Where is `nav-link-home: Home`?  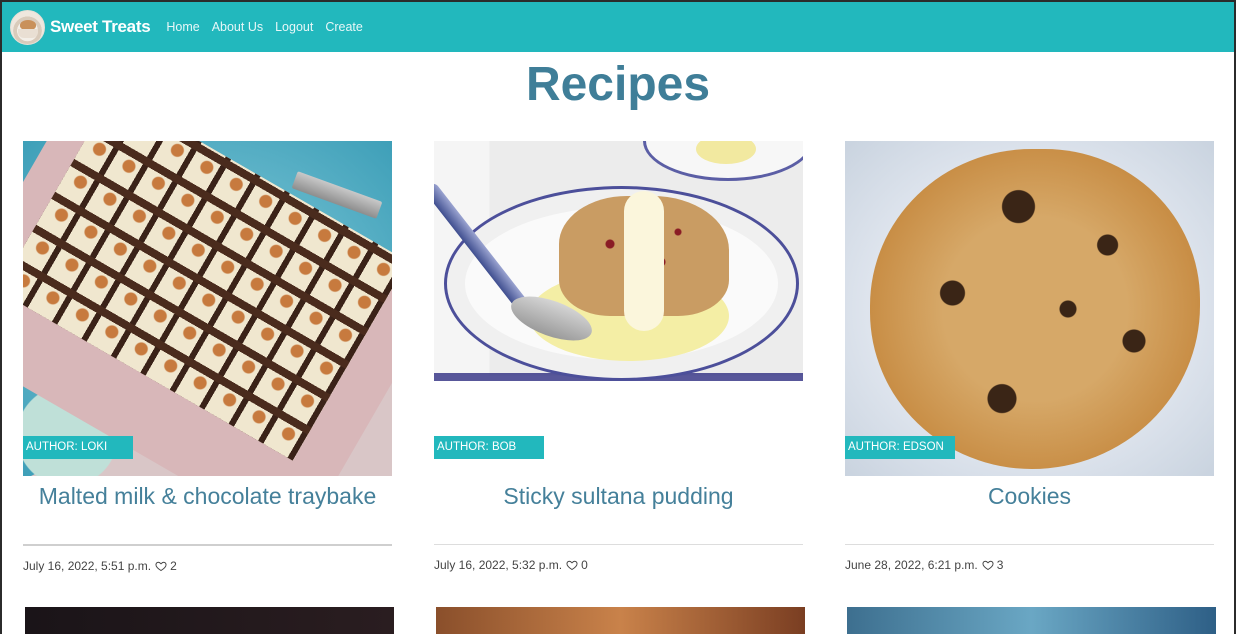 nav-link-home: Home is located at coordinates (182, 27).